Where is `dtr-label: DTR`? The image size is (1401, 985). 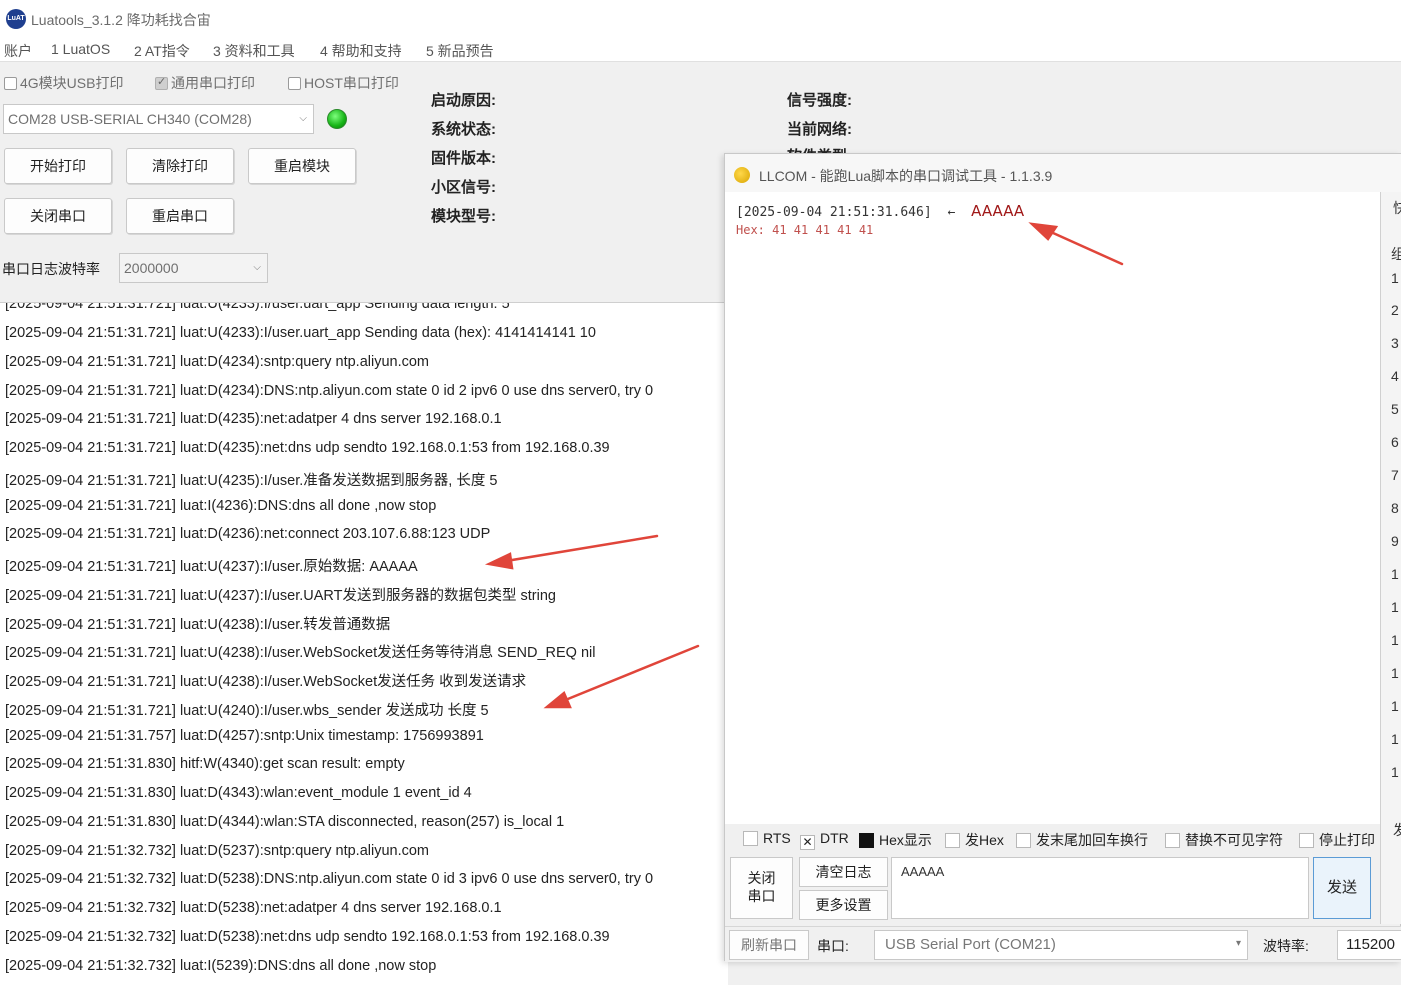
dtr-label: DTR is located at coordinates (834, 838).